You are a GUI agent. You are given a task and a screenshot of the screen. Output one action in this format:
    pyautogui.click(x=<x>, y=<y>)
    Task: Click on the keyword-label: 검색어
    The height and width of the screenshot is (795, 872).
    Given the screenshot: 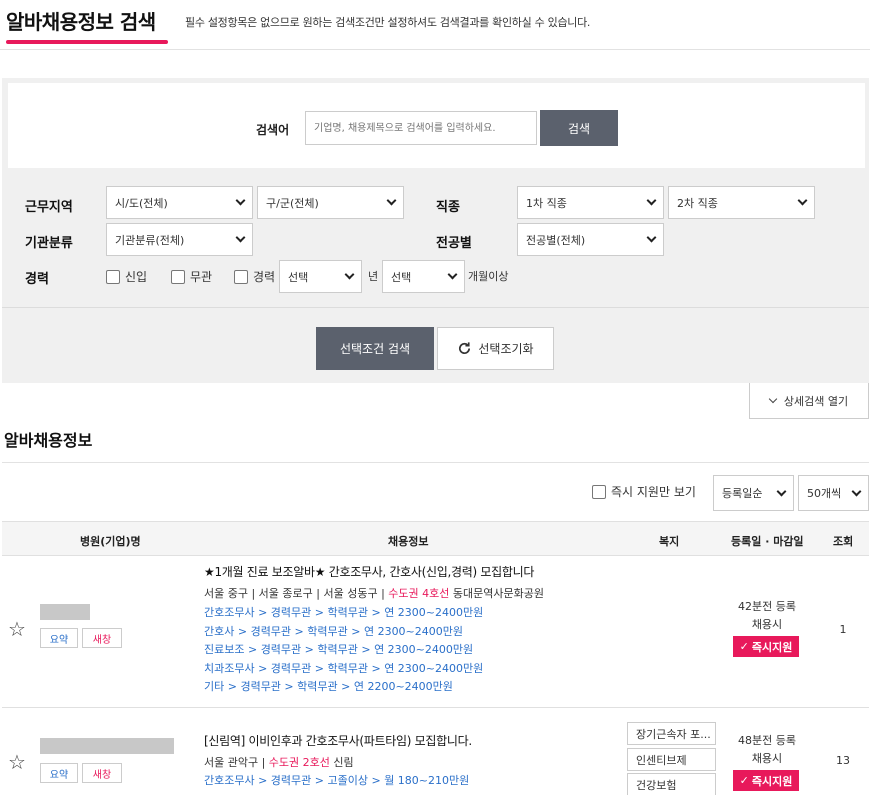 What is the action you would take?
    pyautogui.click(x=273, y=130)
    